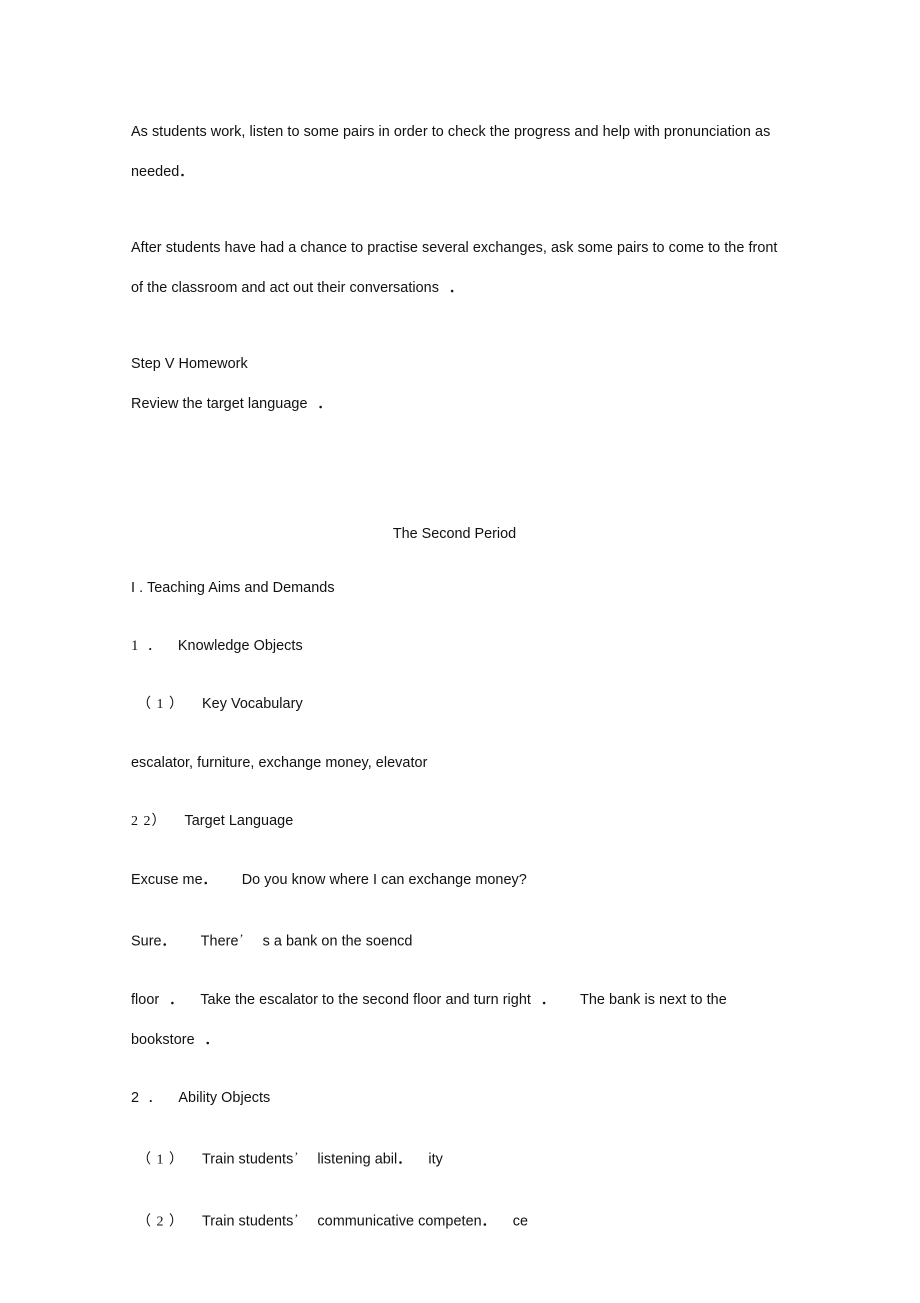 Image resolution: width=920 pixels, height=1303 pixels. Describe the element at coordinates (189, 364) in the screenshot. I see `step-v-heading-label: Step V Homework` at that location.